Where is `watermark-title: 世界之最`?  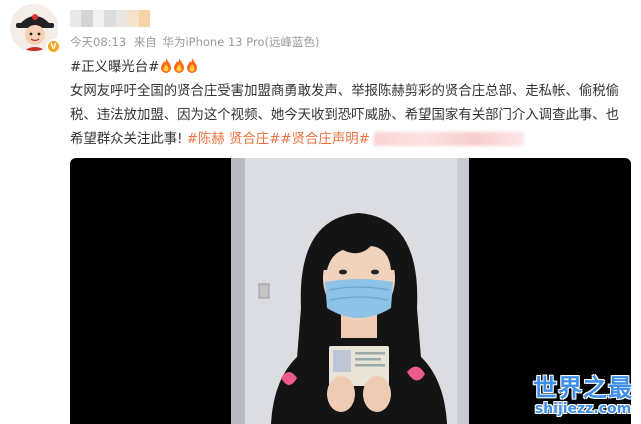
watermark-title: 世界之最 is located at coordinates (583, 388).